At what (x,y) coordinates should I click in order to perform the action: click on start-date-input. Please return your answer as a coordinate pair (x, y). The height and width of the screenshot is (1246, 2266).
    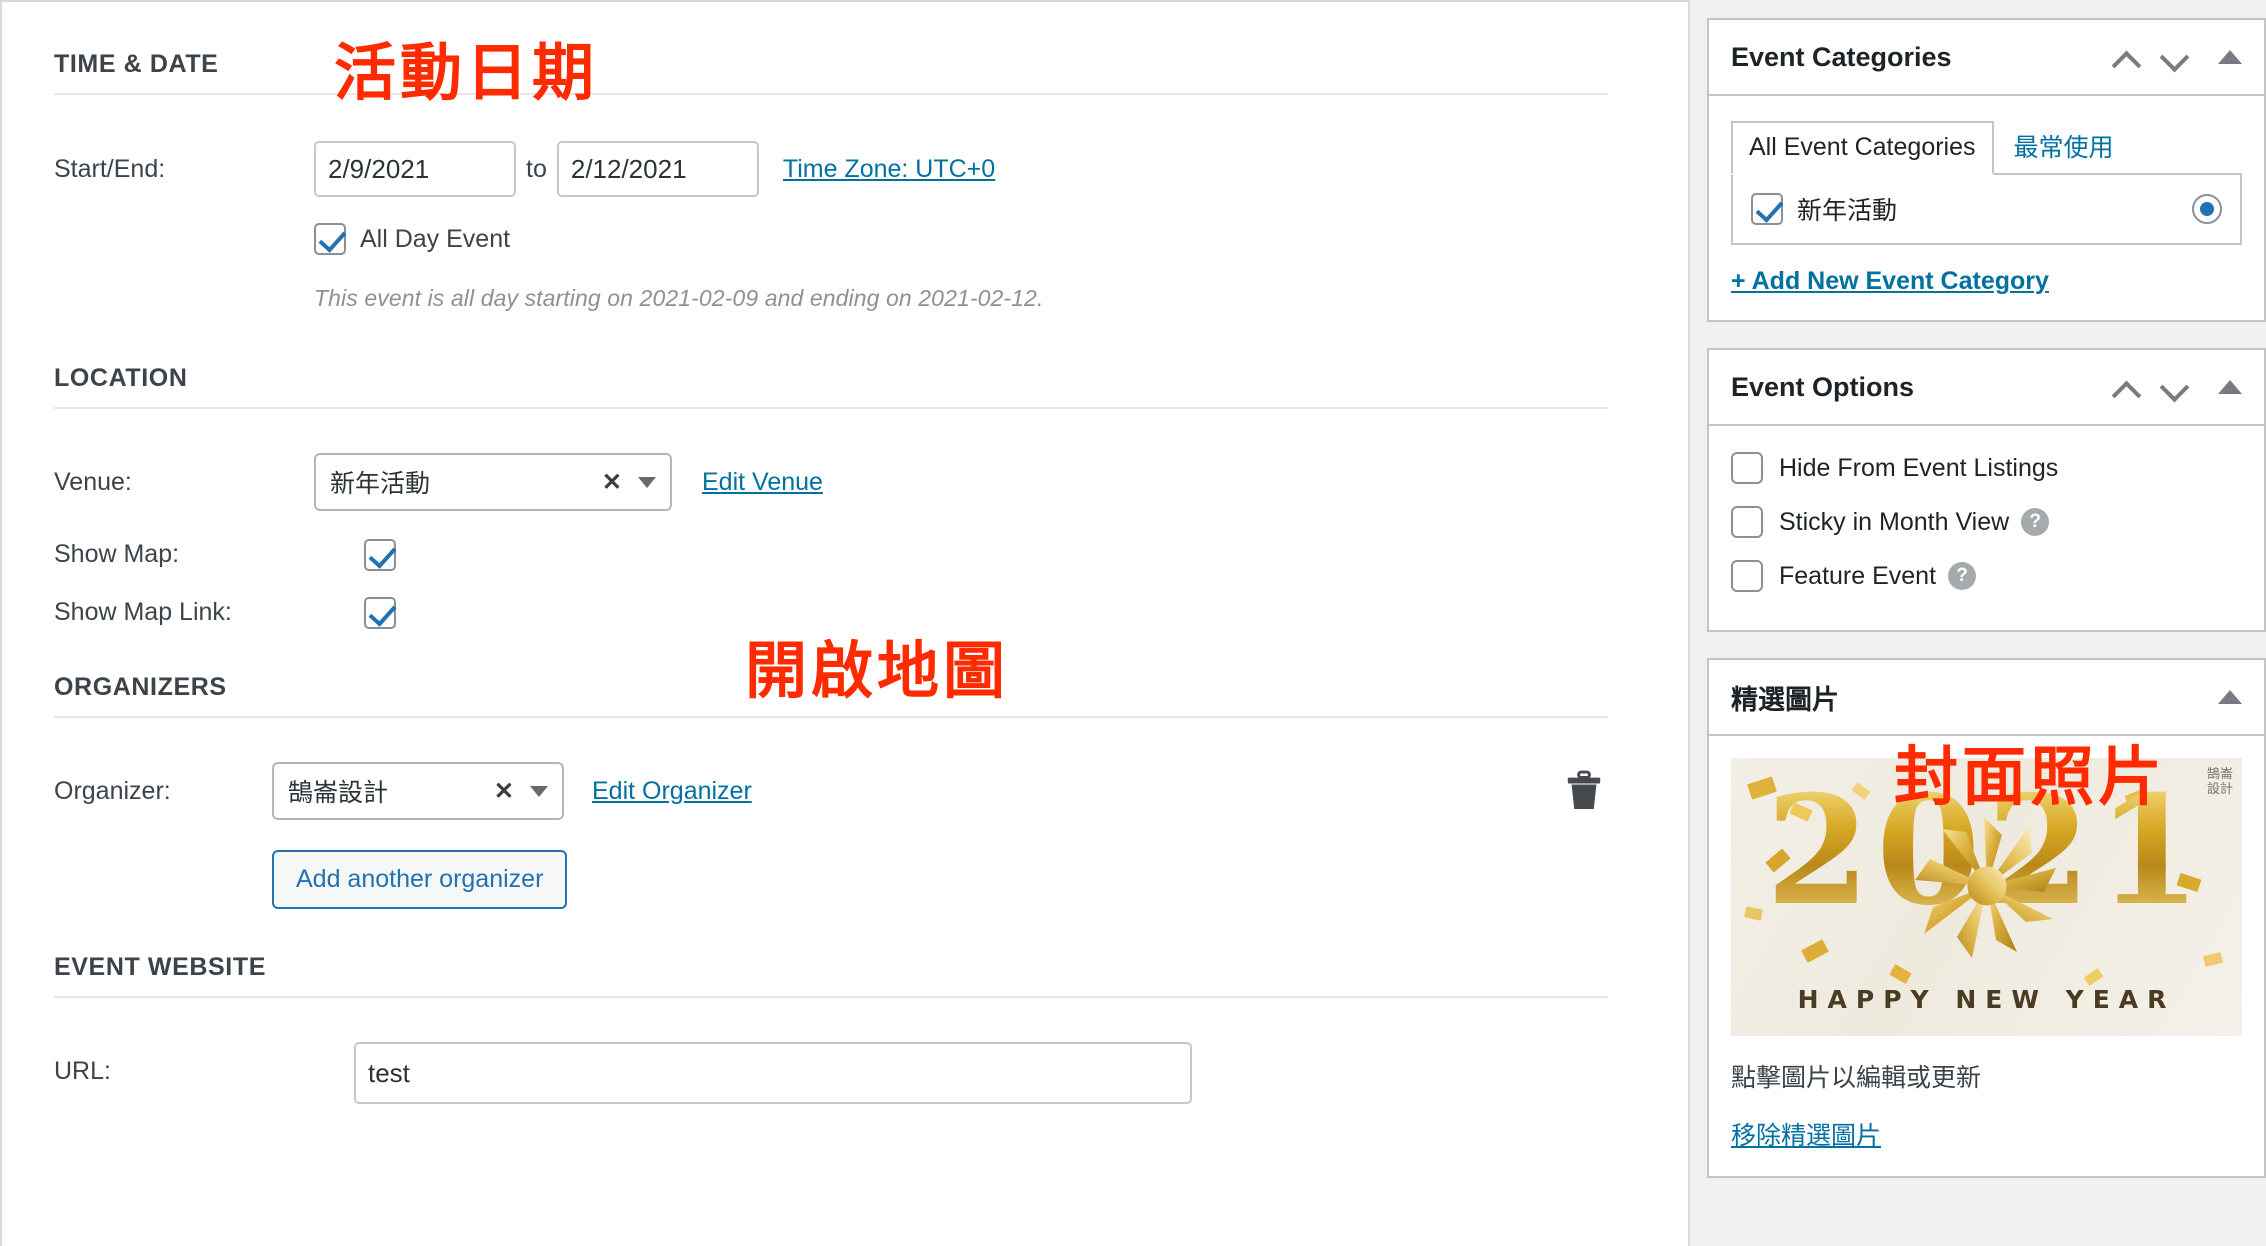
    Looking at the image, I should click on (415, 169).